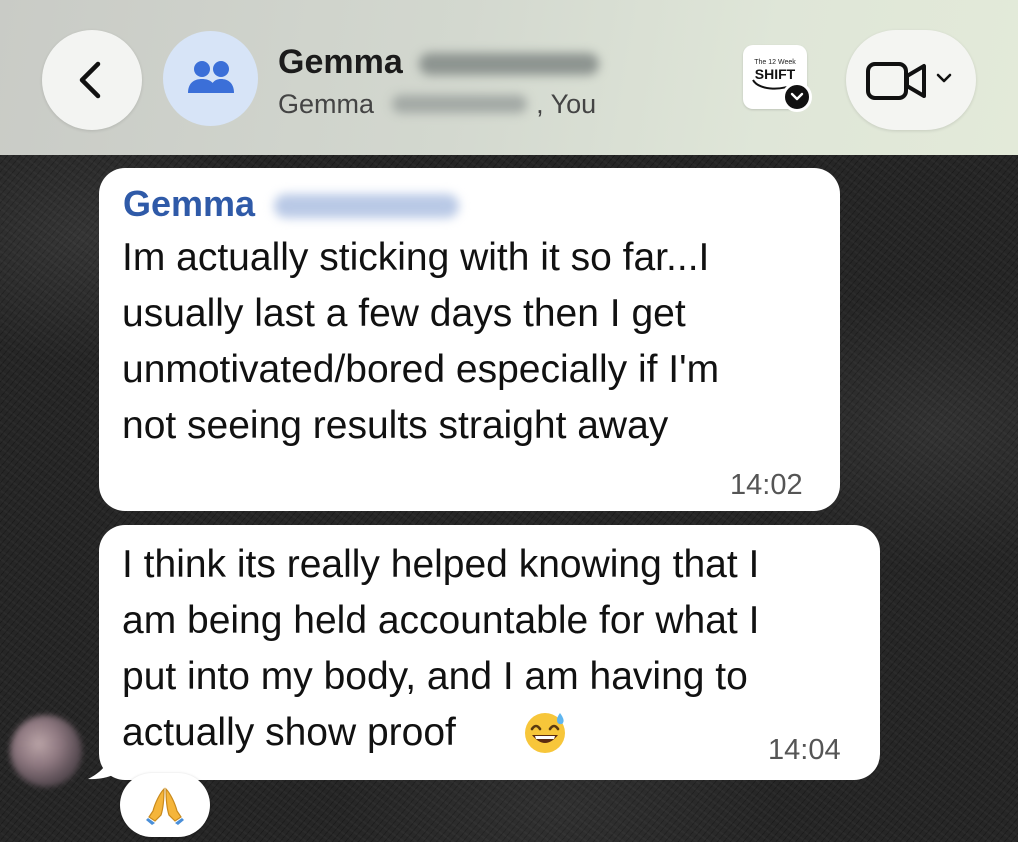 Image resolution: width=1018 pixels, height=842 pixels. I want to click on member-you: , You, so click(566, 104).